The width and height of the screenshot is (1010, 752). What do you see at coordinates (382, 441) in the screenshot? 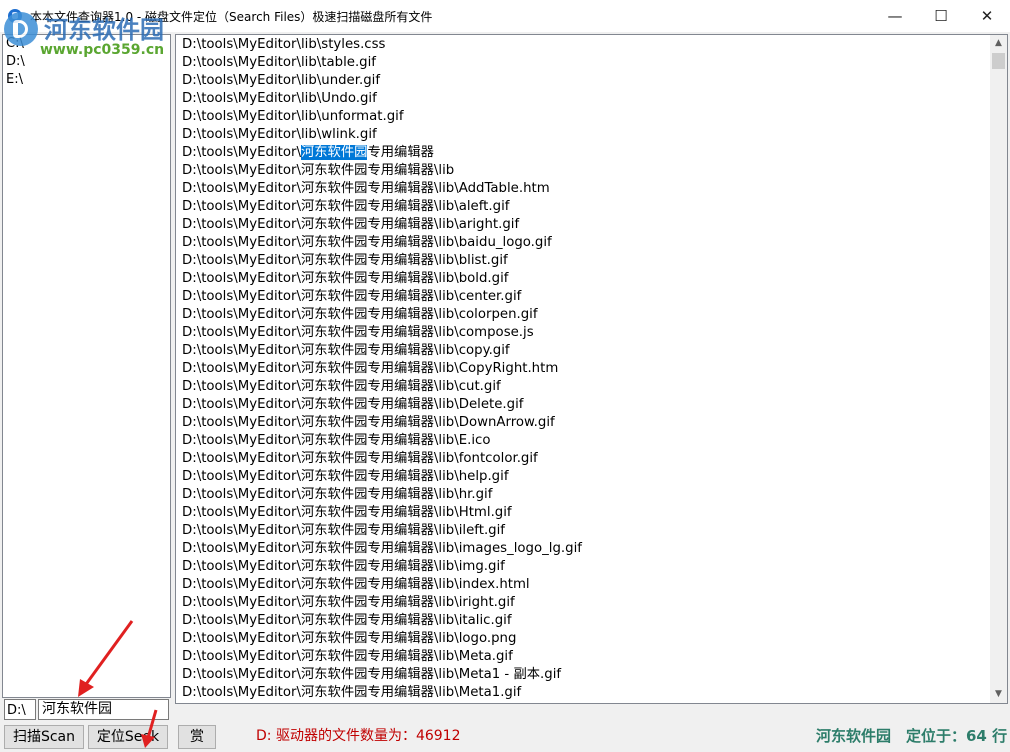
I see `file-row: D:\tools\MyEditor\河东软件园专用编辑器\lib\E.ico` at bounding box center [382, 441].